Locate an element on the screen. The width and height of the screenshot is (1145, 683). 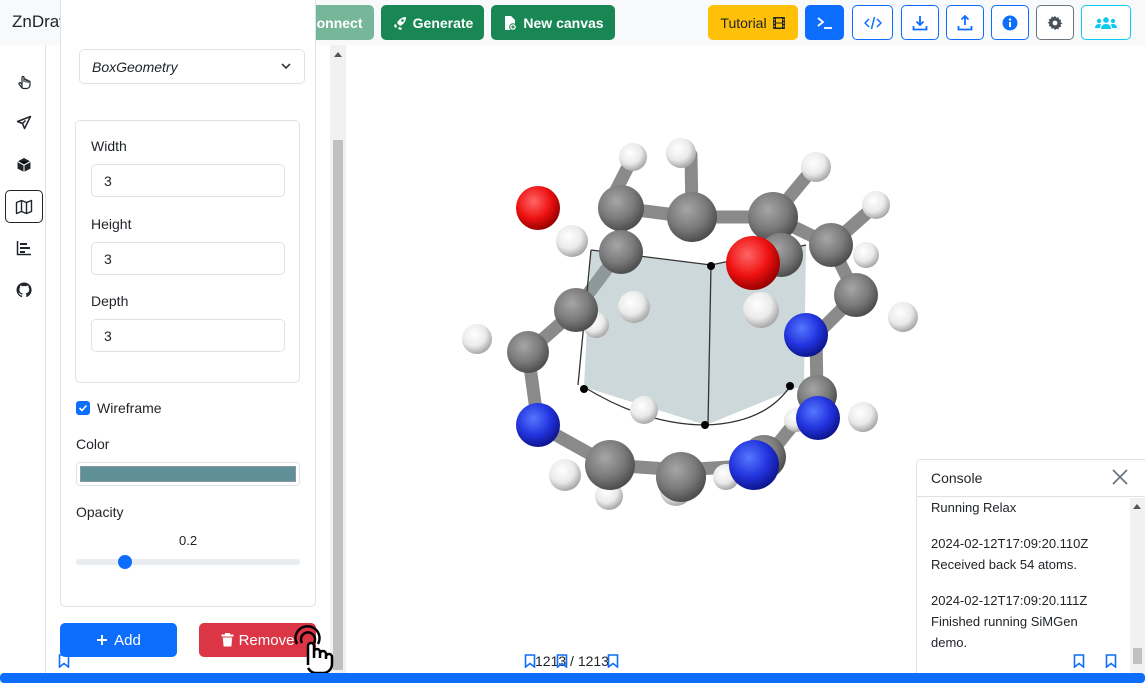
code-icon is located at coordinates (872, 22).